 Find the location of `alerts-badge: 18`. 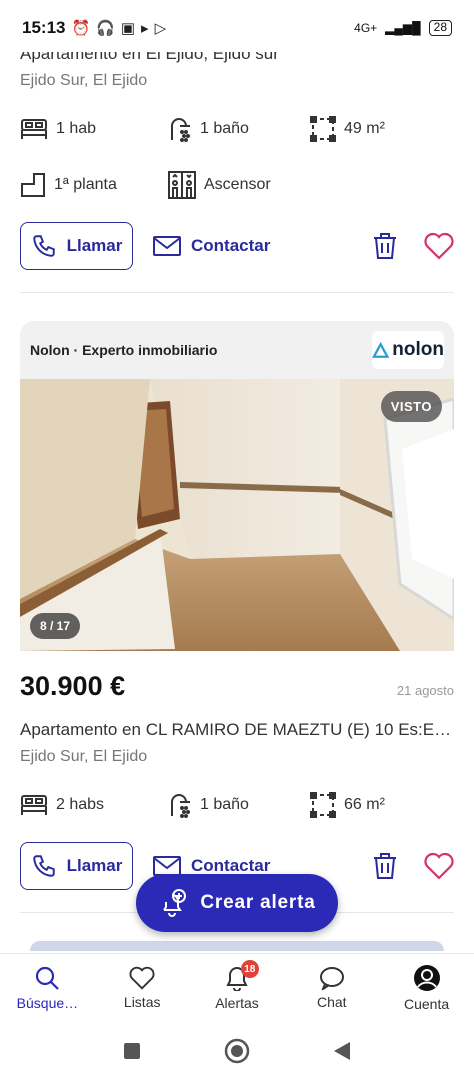

alerts-badge: 18 is located at coordinates (249, 969).